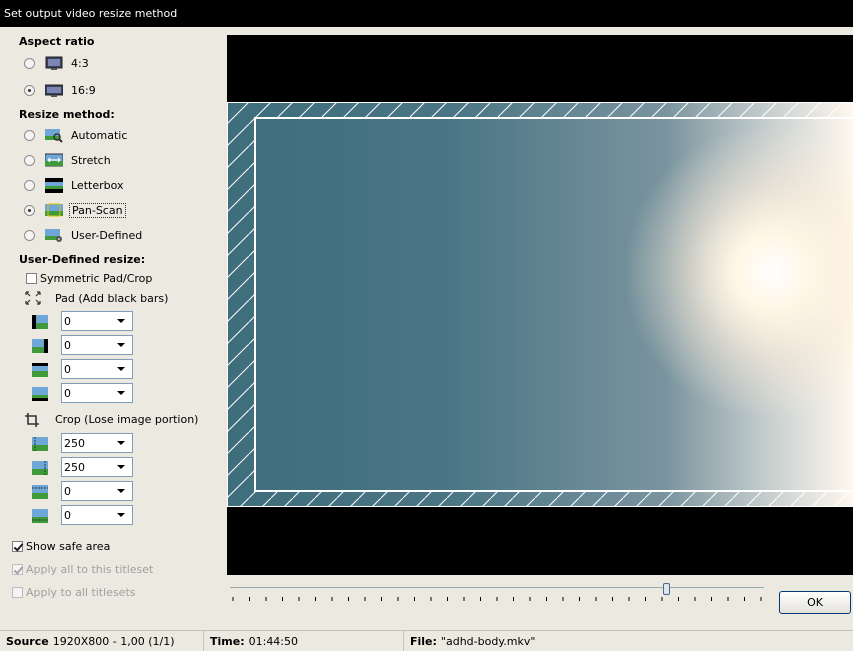 The image size is (853, 651). I want to click on pan-scan-radio, so click(29, 210).